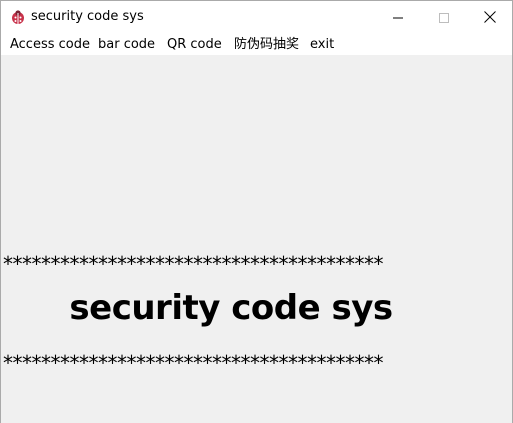 Image resolution: width=513 pixels, height=423 pixels. I want to click on menu-item-qr-code: QR code, so click(194, 45).